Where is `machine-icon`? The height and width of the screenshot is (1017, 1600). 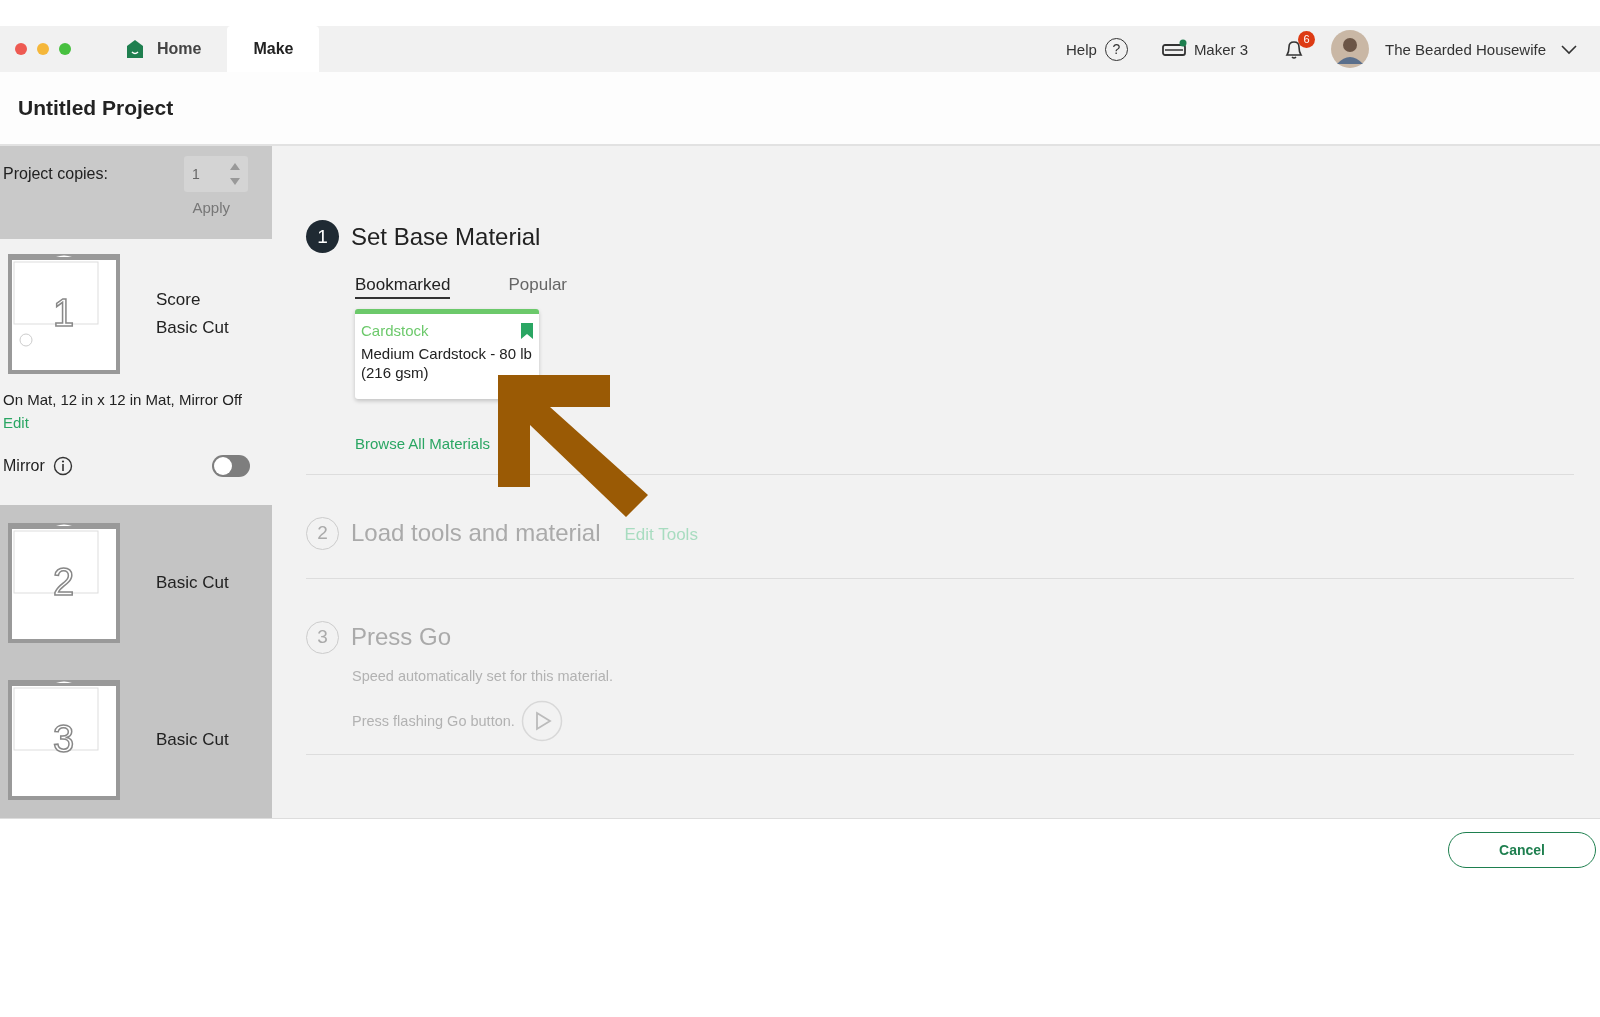 machine-icon is located at coordinates (1174, 49).